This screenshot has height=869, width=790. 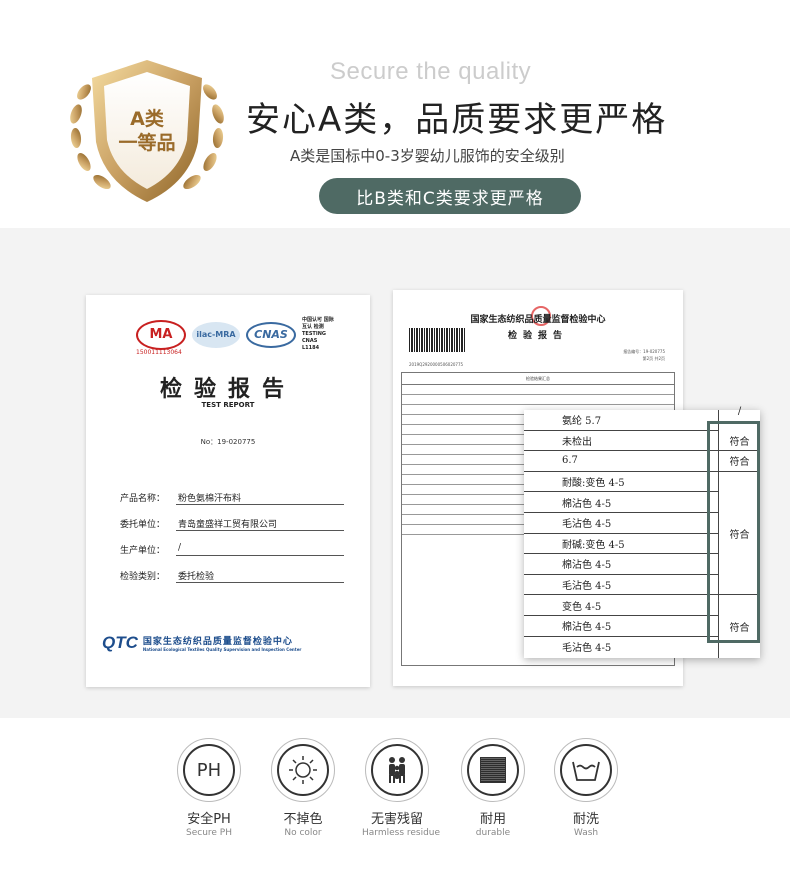 I want to click on result-row: 6.7, so click(x=621, y=461).